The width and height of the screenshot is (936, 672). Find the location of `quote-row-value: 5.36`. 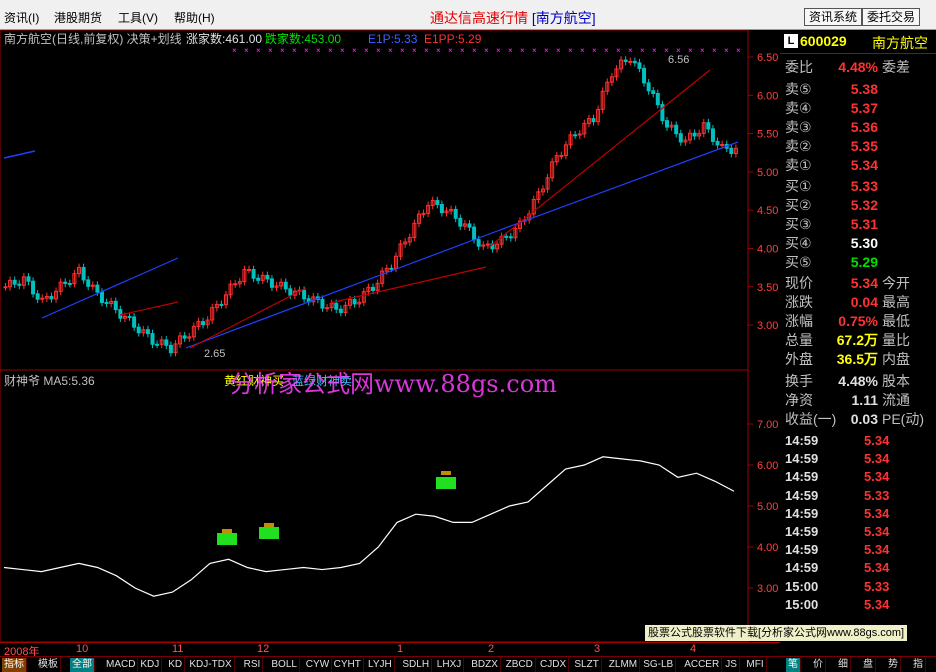

quote-row-value: 5.36 is located at coordinates (864, 127).